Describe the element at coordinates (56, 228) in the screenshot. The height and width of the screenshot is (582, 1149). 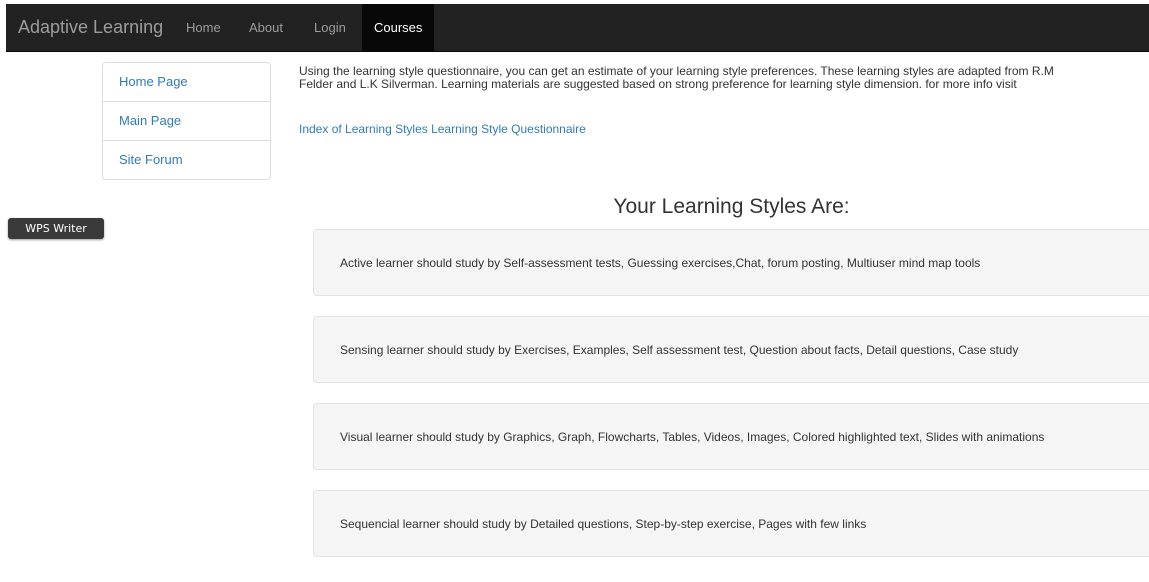
I see `wps-writer-tooltip: WPS Writer` at that location.